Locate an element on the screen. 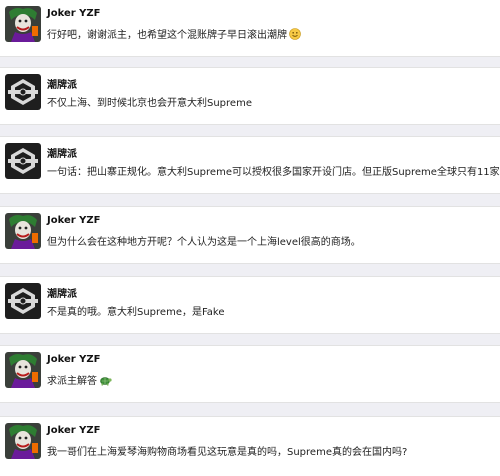  comment-text: 求派主解答 is located at coordinates (271, 380).